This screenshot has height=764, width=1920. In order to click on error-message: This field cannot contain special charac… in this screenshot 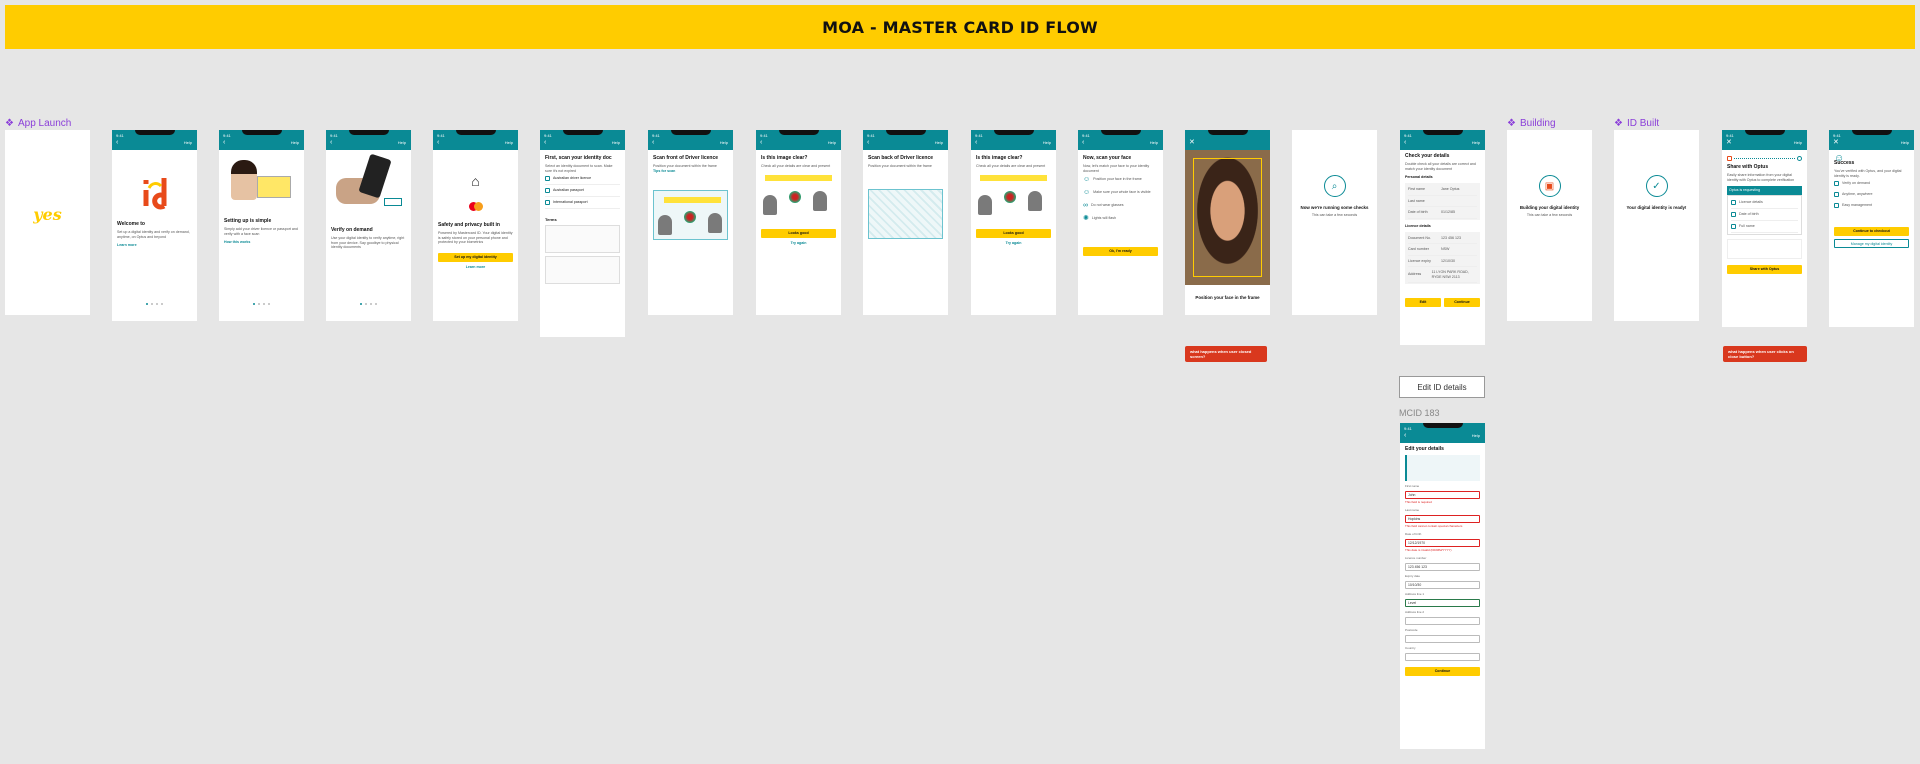, I will do `click(1434, 526)`.